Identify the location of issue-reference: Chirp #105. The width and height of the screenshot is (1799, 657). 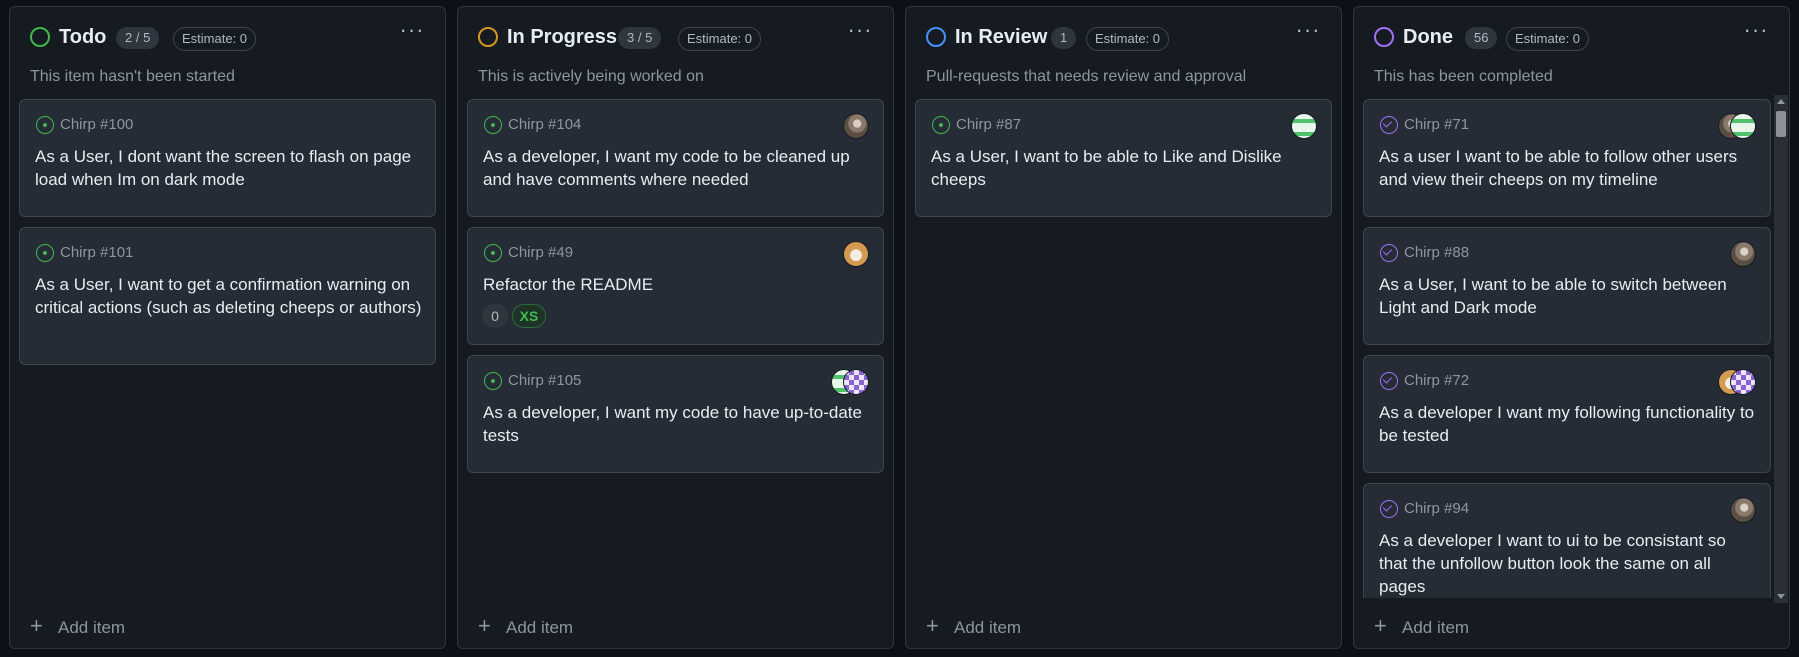
(544, 381).